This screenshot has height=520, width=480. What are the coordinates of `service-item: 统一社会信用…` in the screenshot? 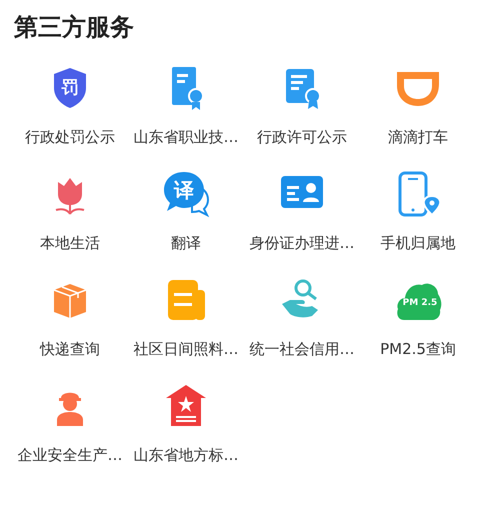 It's located at (302, 318).